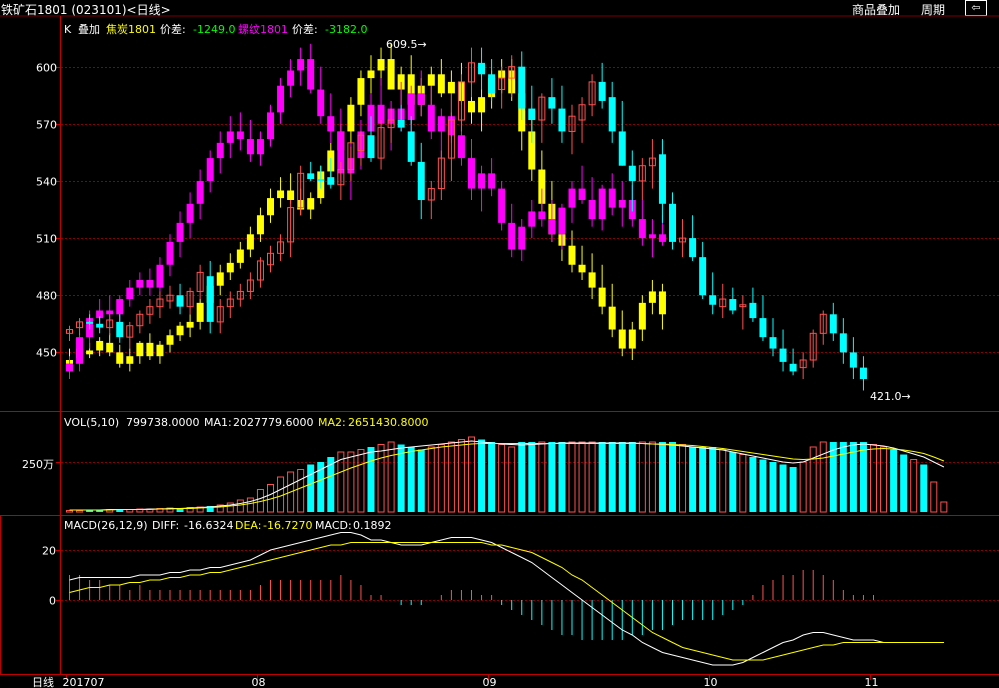 This screenshot has width=999, height=688. What do you see at coordinates (131, 29) in the screenshot?
I see `series1-name: 焦炭1801` at bounding box center [131, 29].